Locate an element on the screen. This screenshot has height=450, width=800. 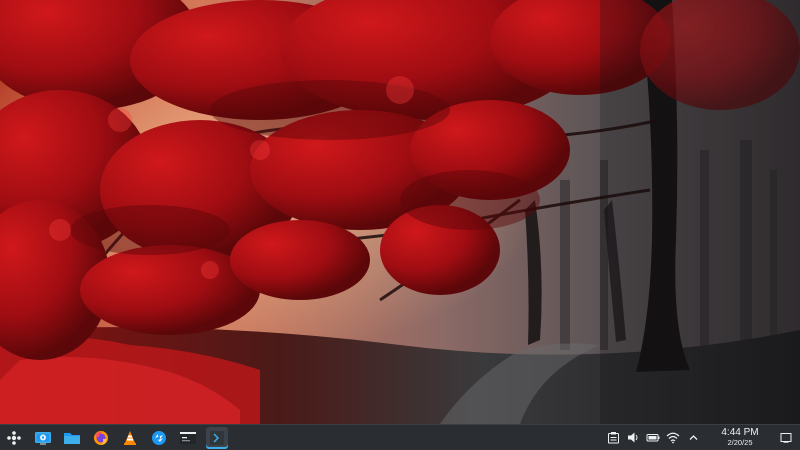
expand-arrow-icon is located at coordinates (693, 437).